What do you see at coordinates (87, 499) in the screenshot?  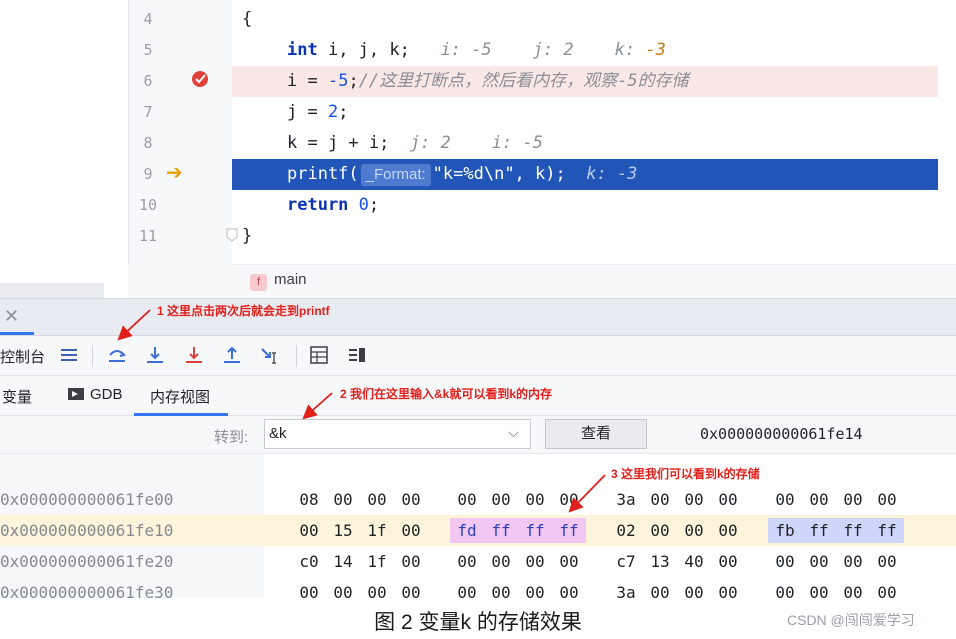 I see `memory-row-address: 0x000000000061fe00` at bounding box center [87, 499].